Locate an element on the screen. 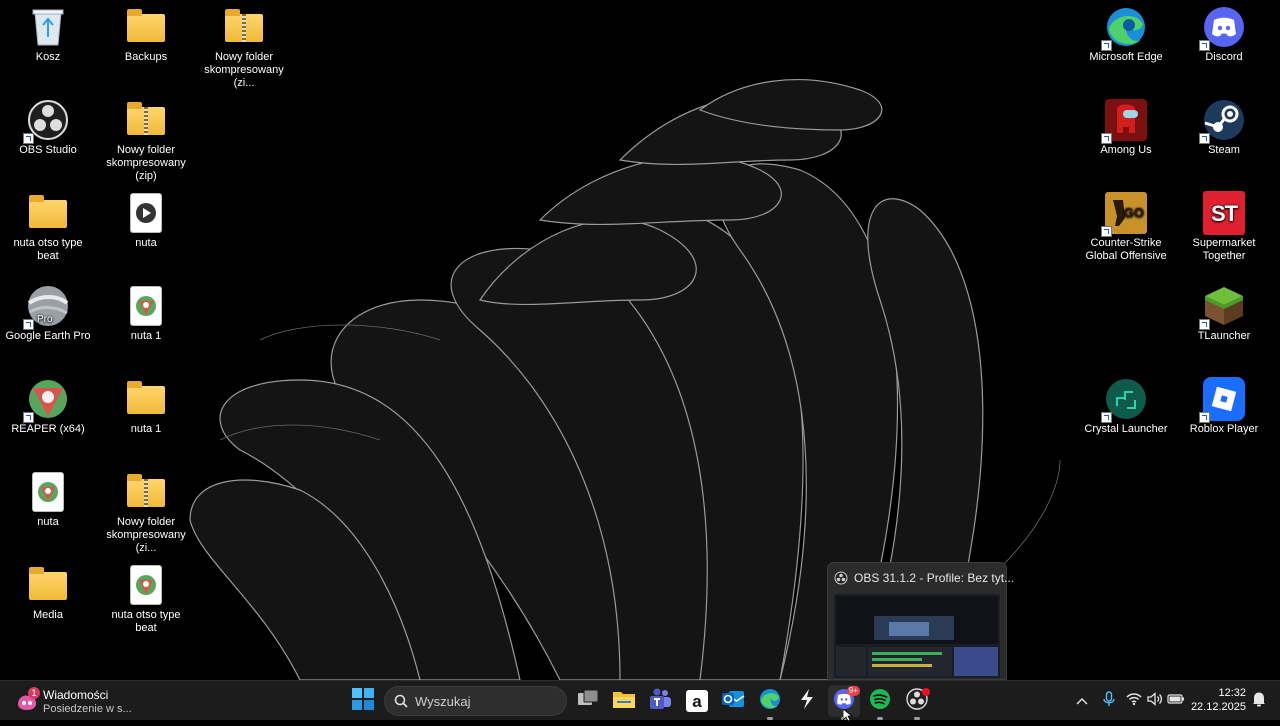  task-view-button is located at coordinates (588, 701).